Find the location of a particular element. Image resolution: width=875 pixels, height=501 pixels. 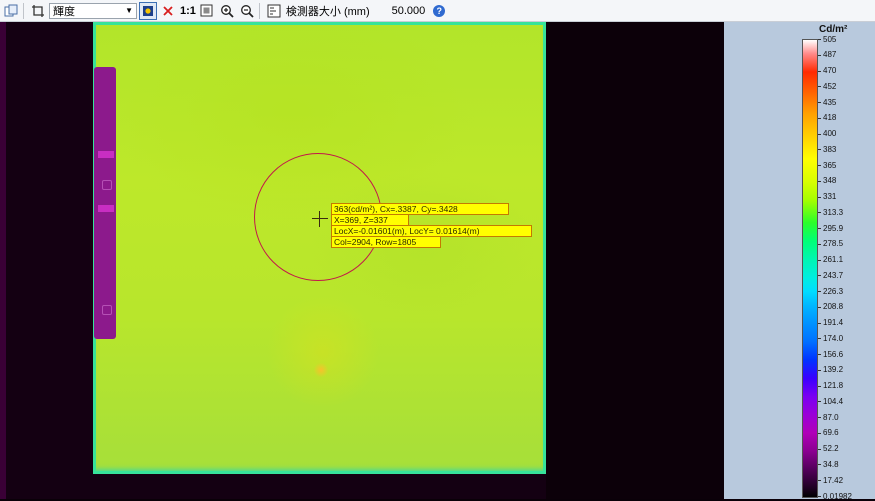

scale-label: 104.4 is located at coordinates (833, 401).